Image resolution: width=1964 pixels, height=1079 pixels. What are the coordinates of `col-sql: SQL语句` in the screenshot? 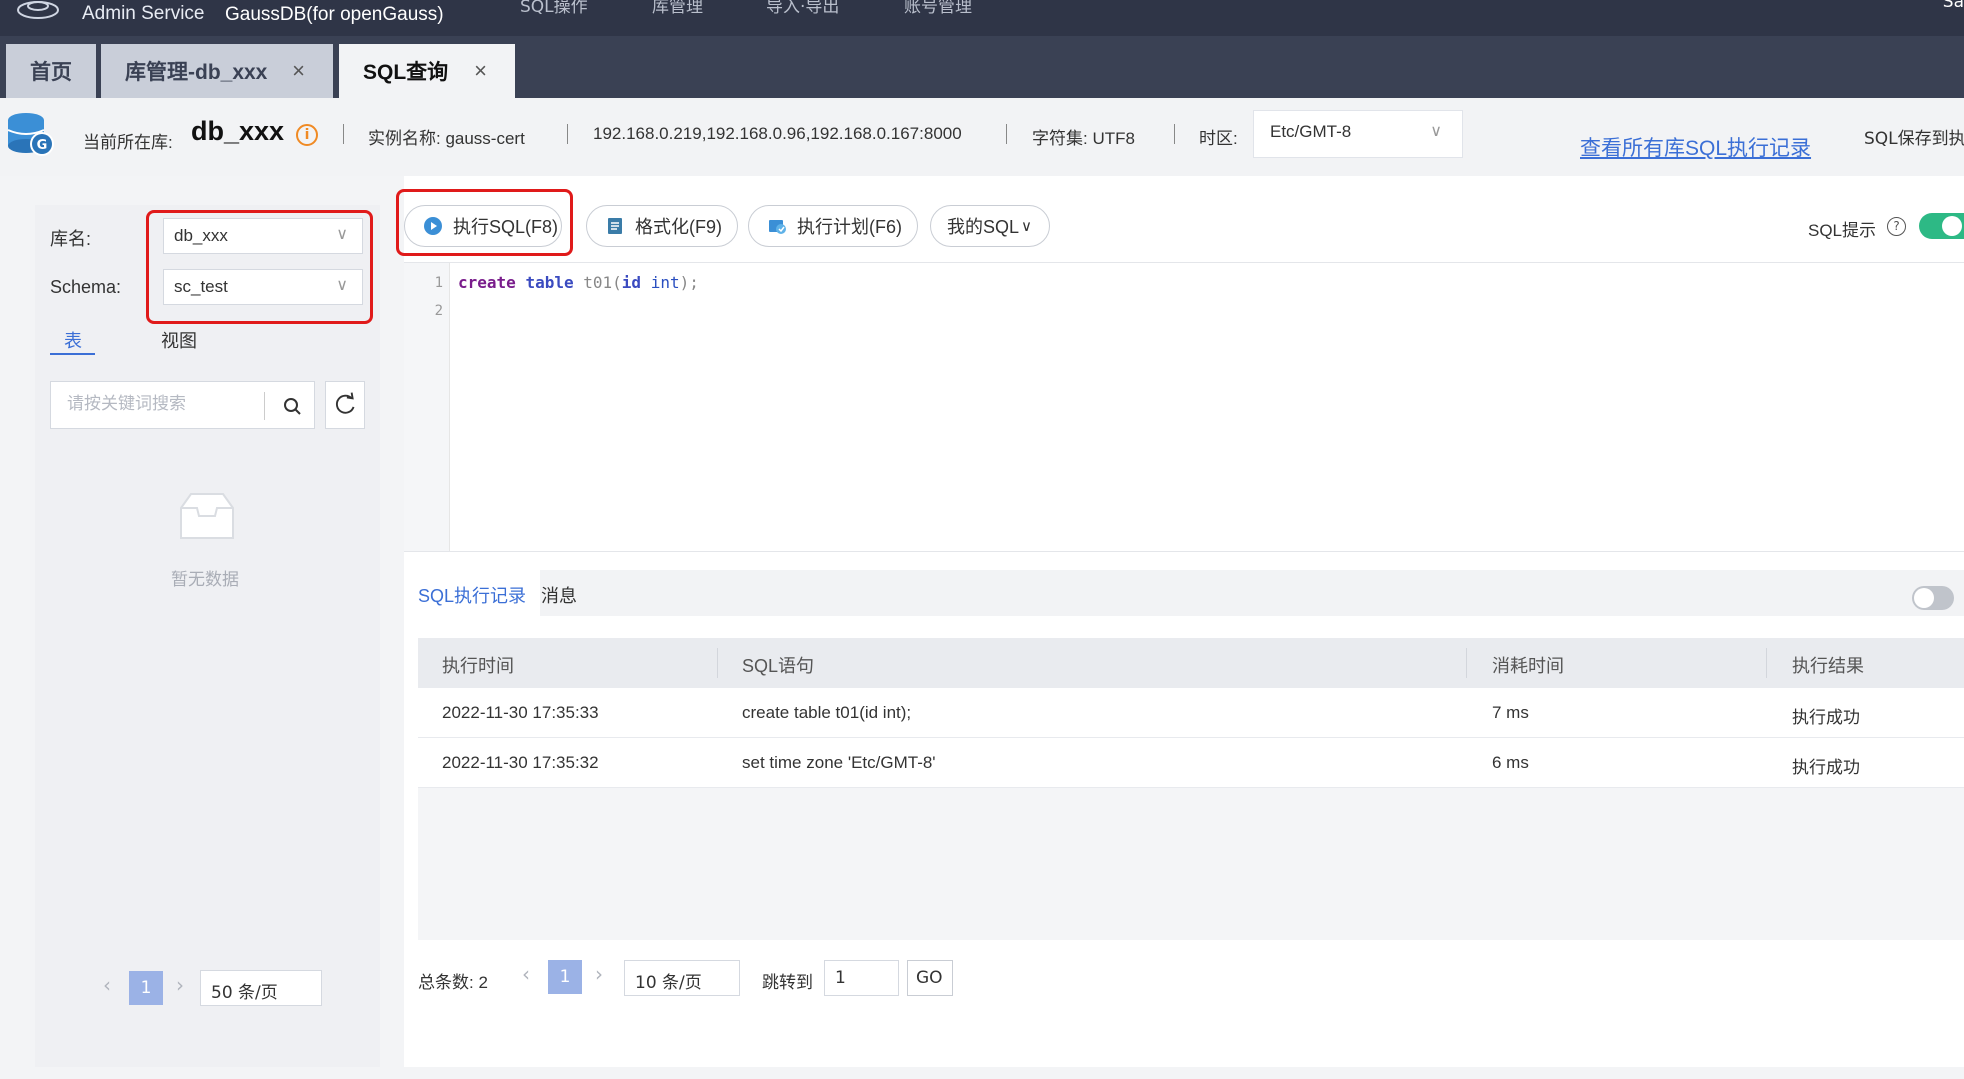 It's located at (778, 666).